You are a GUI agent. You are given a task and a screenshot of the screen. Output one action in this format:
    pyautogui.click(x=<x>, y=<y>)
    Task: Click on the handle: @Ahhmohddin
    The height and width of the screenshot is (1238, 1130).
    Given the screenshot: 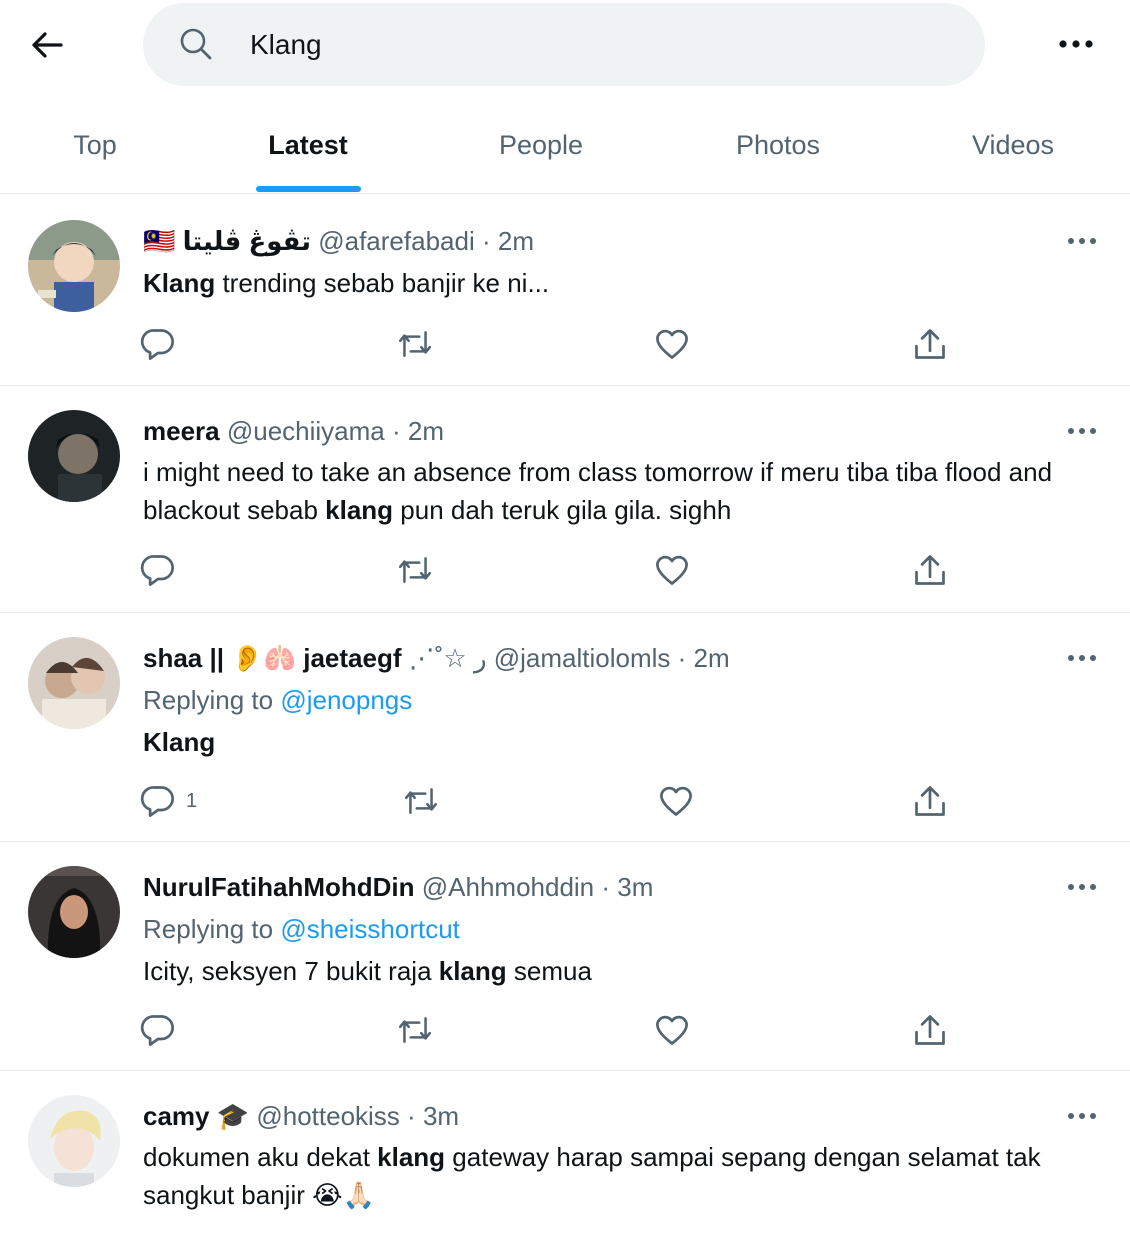 What is the action you would take?
    pyautogui.click(x=508, y=887)
    